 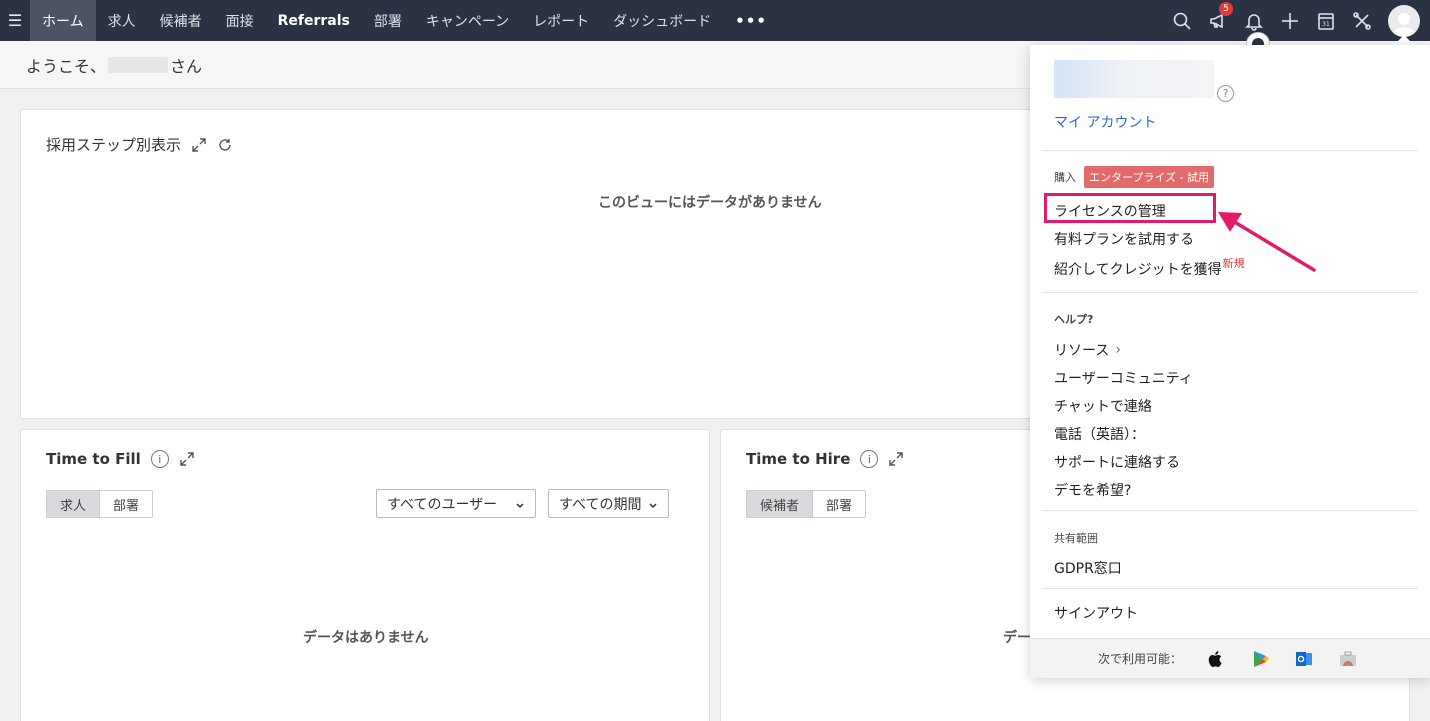 I want to click on trial-badge: エンタープライズ - 試用, so click(x=1149, y=177).